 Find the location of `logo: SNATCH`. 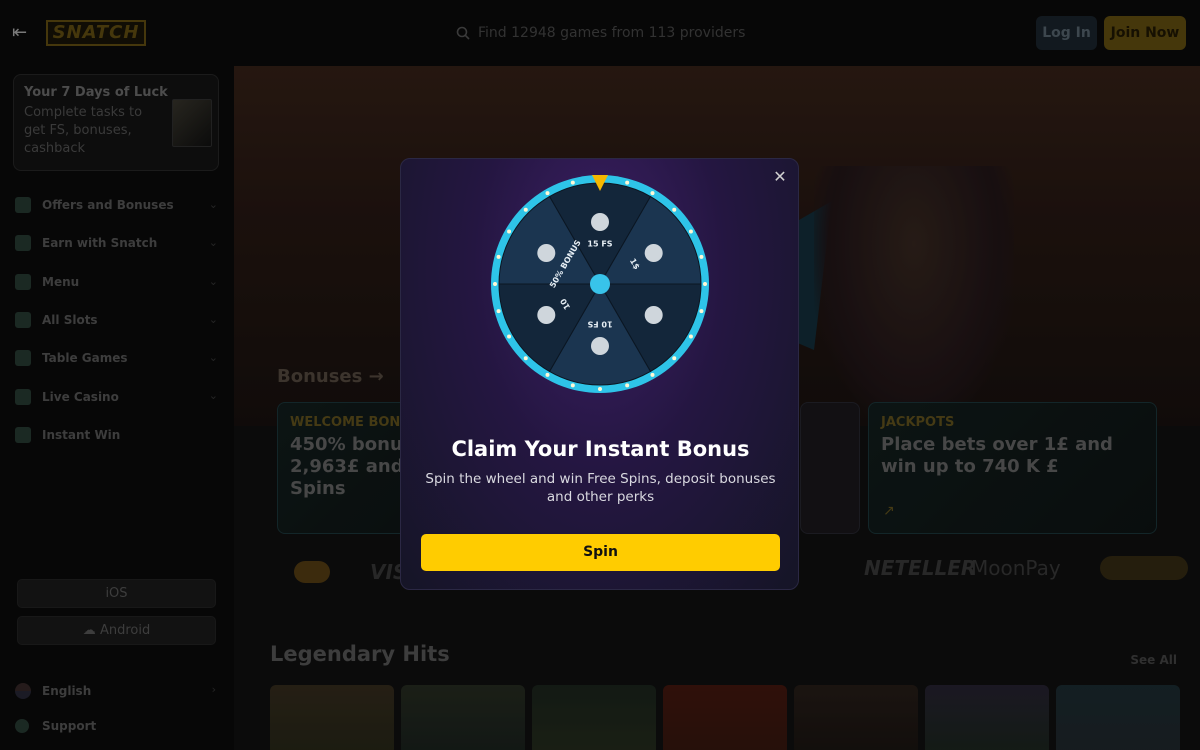

logo: SNATCH is located at coordinates (96, 33).